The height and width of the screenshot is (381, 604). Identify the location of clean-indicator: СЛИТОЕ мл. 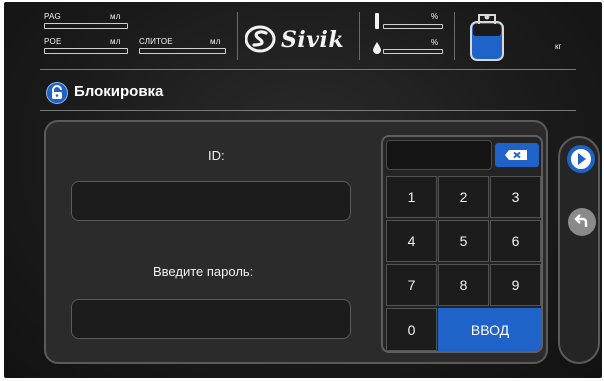
(182, 45).